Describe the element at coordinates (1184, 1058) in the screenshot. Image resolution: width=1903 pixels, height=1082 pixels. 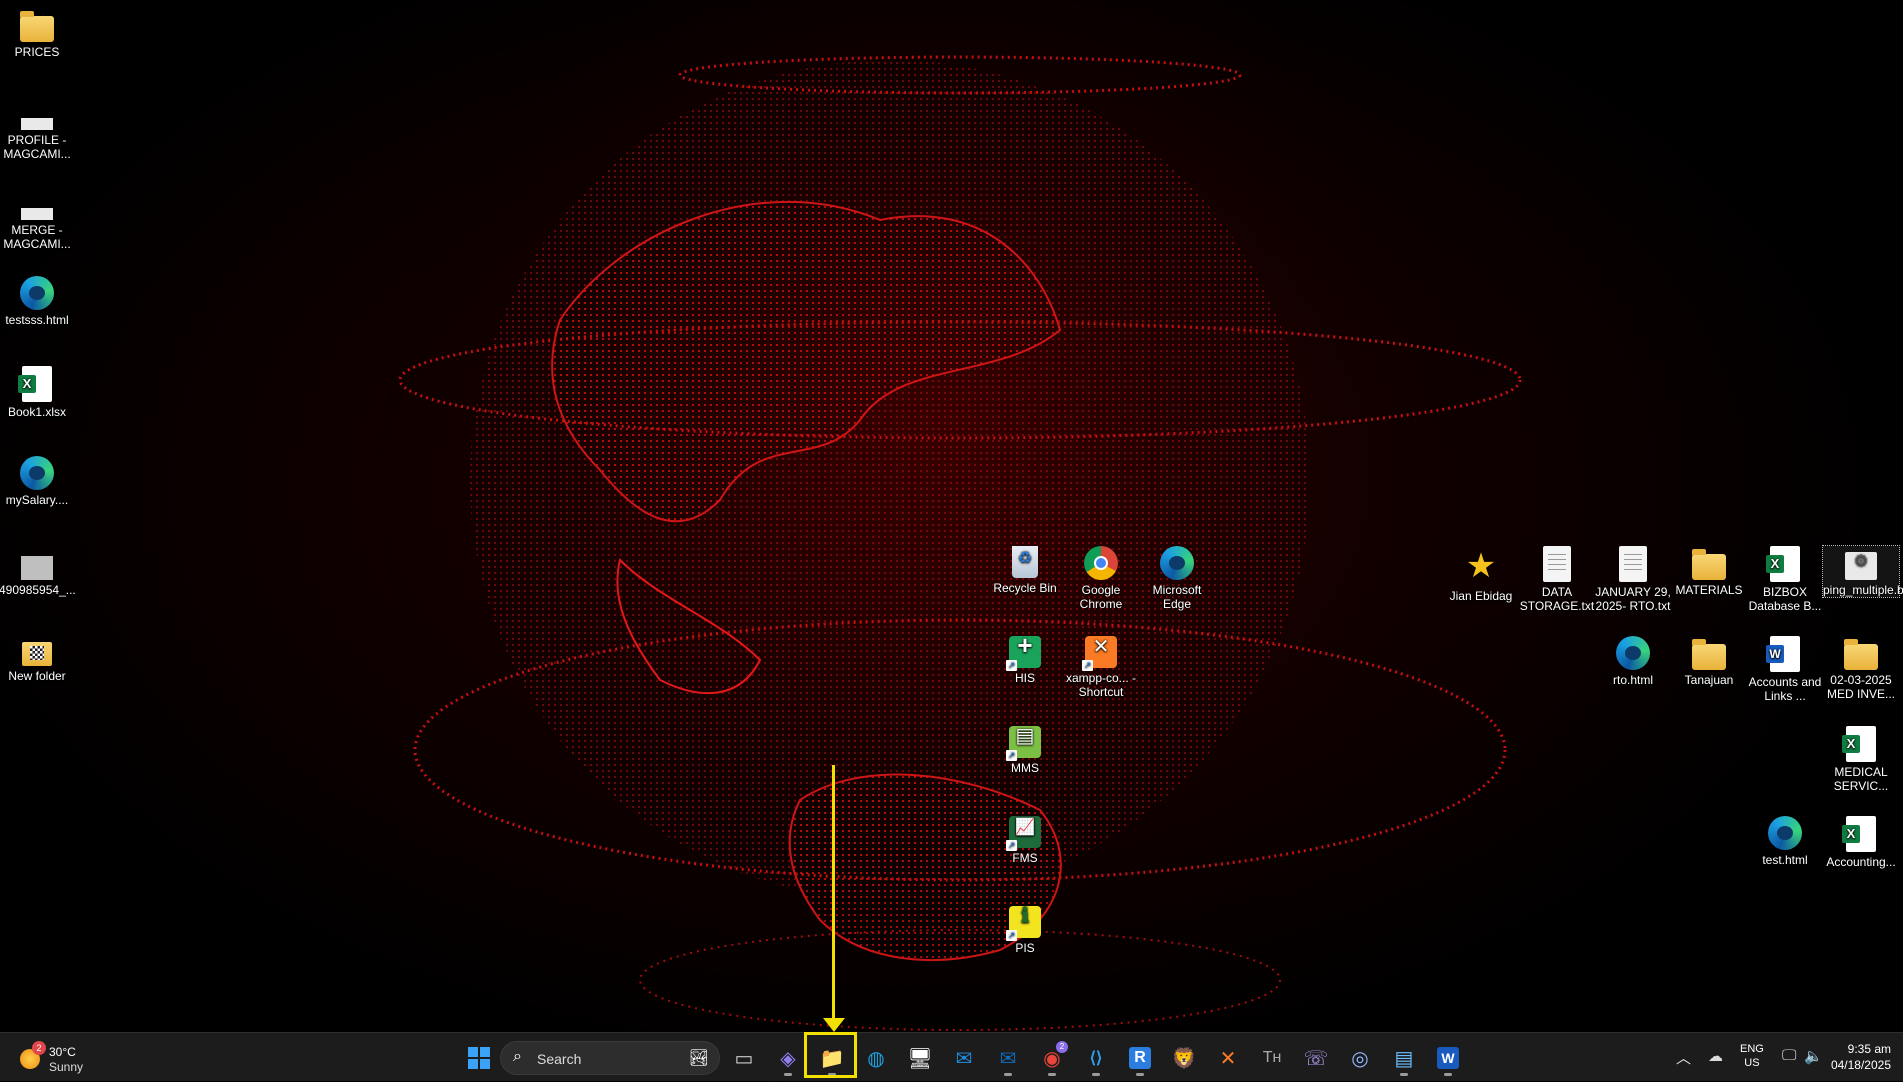
I see `brave-taskbar-button: 🦁` at that location.